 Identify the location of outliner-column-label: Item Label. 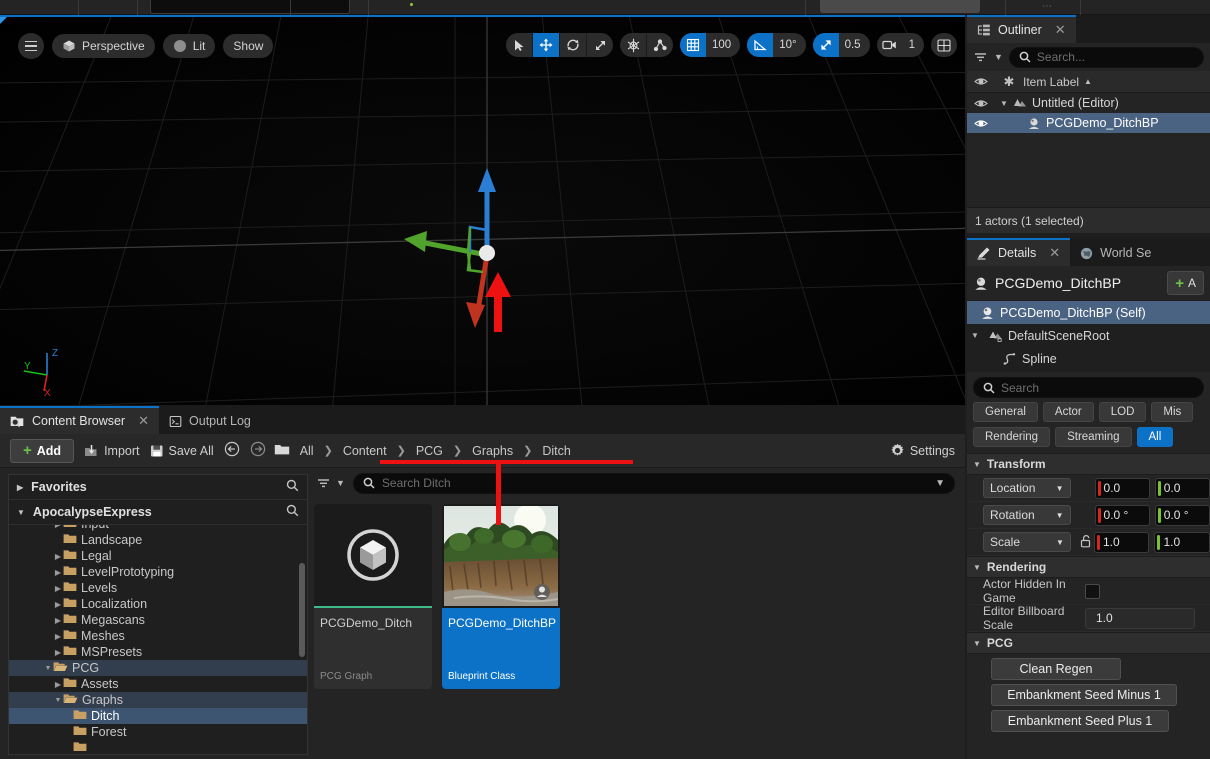
(1051, 82).